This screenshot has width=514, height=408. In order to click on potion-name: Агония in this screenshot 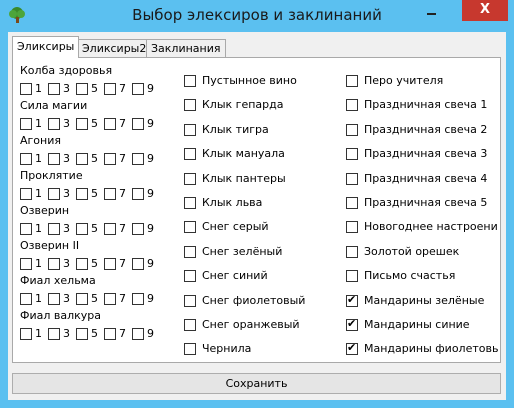, I will do `click(40, 140)`.